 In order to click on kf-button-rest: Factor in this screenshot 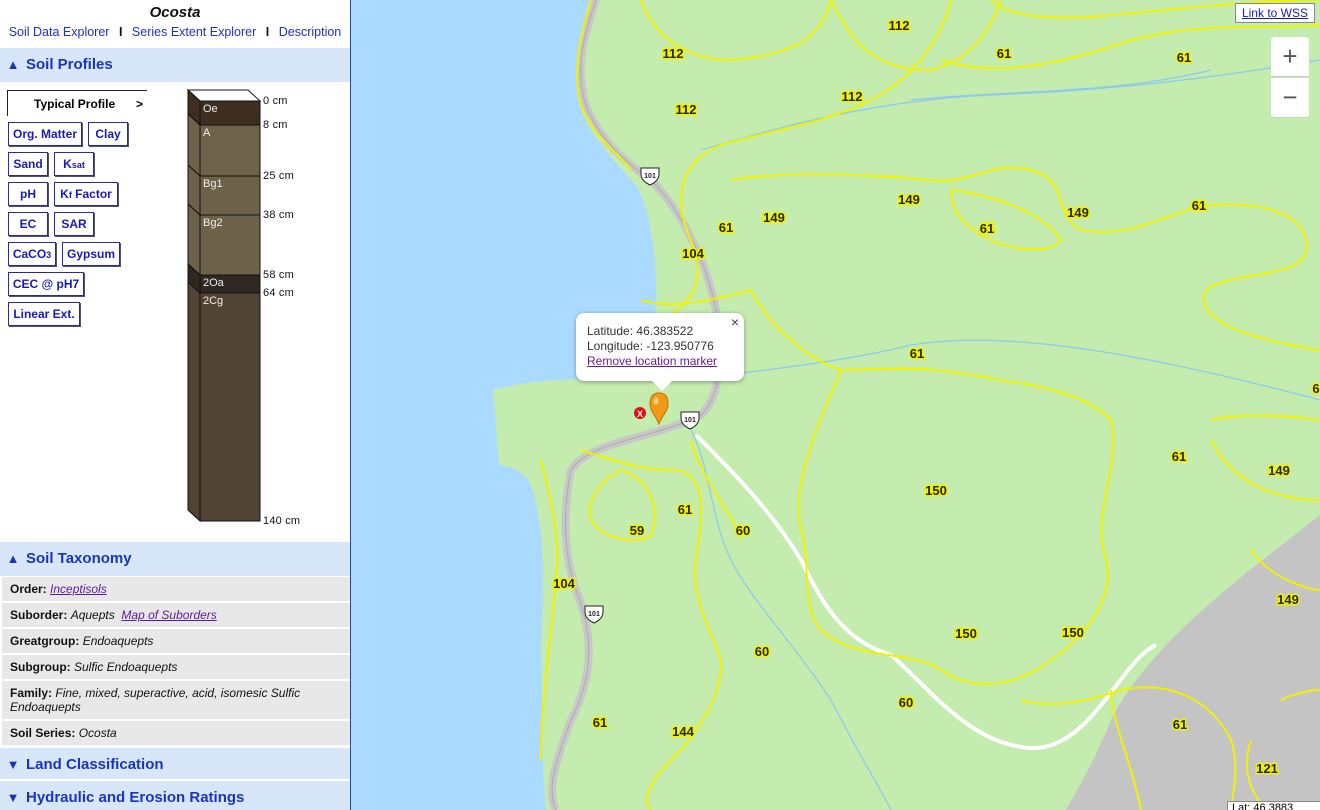, I will do `click(91, 194)`.